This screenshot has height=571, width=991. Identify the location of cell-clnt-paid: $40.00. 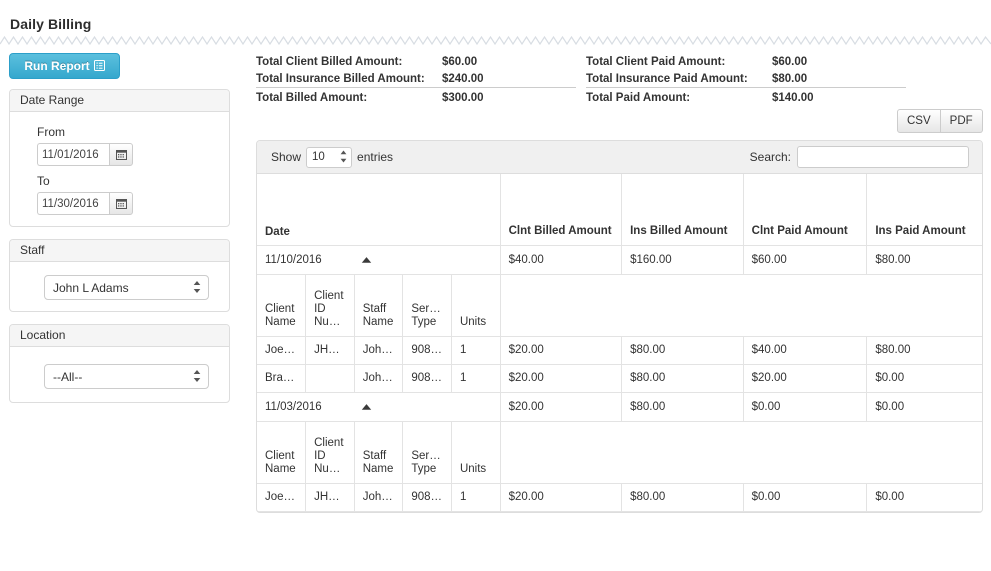
(805, 350).